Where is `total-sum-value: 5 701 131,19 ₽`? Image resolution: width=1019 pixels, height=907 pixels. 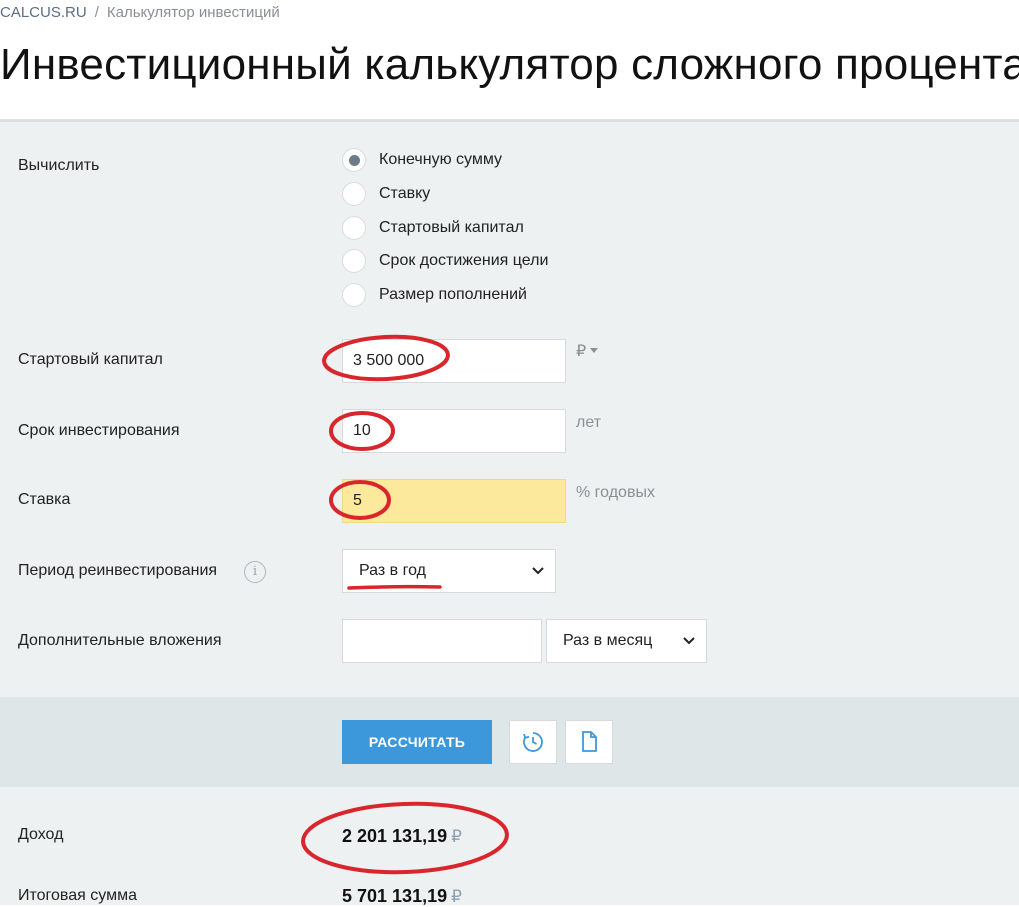
total-sum-value: 5 701 131,19 ₽ is located at coordinates (402, 896).